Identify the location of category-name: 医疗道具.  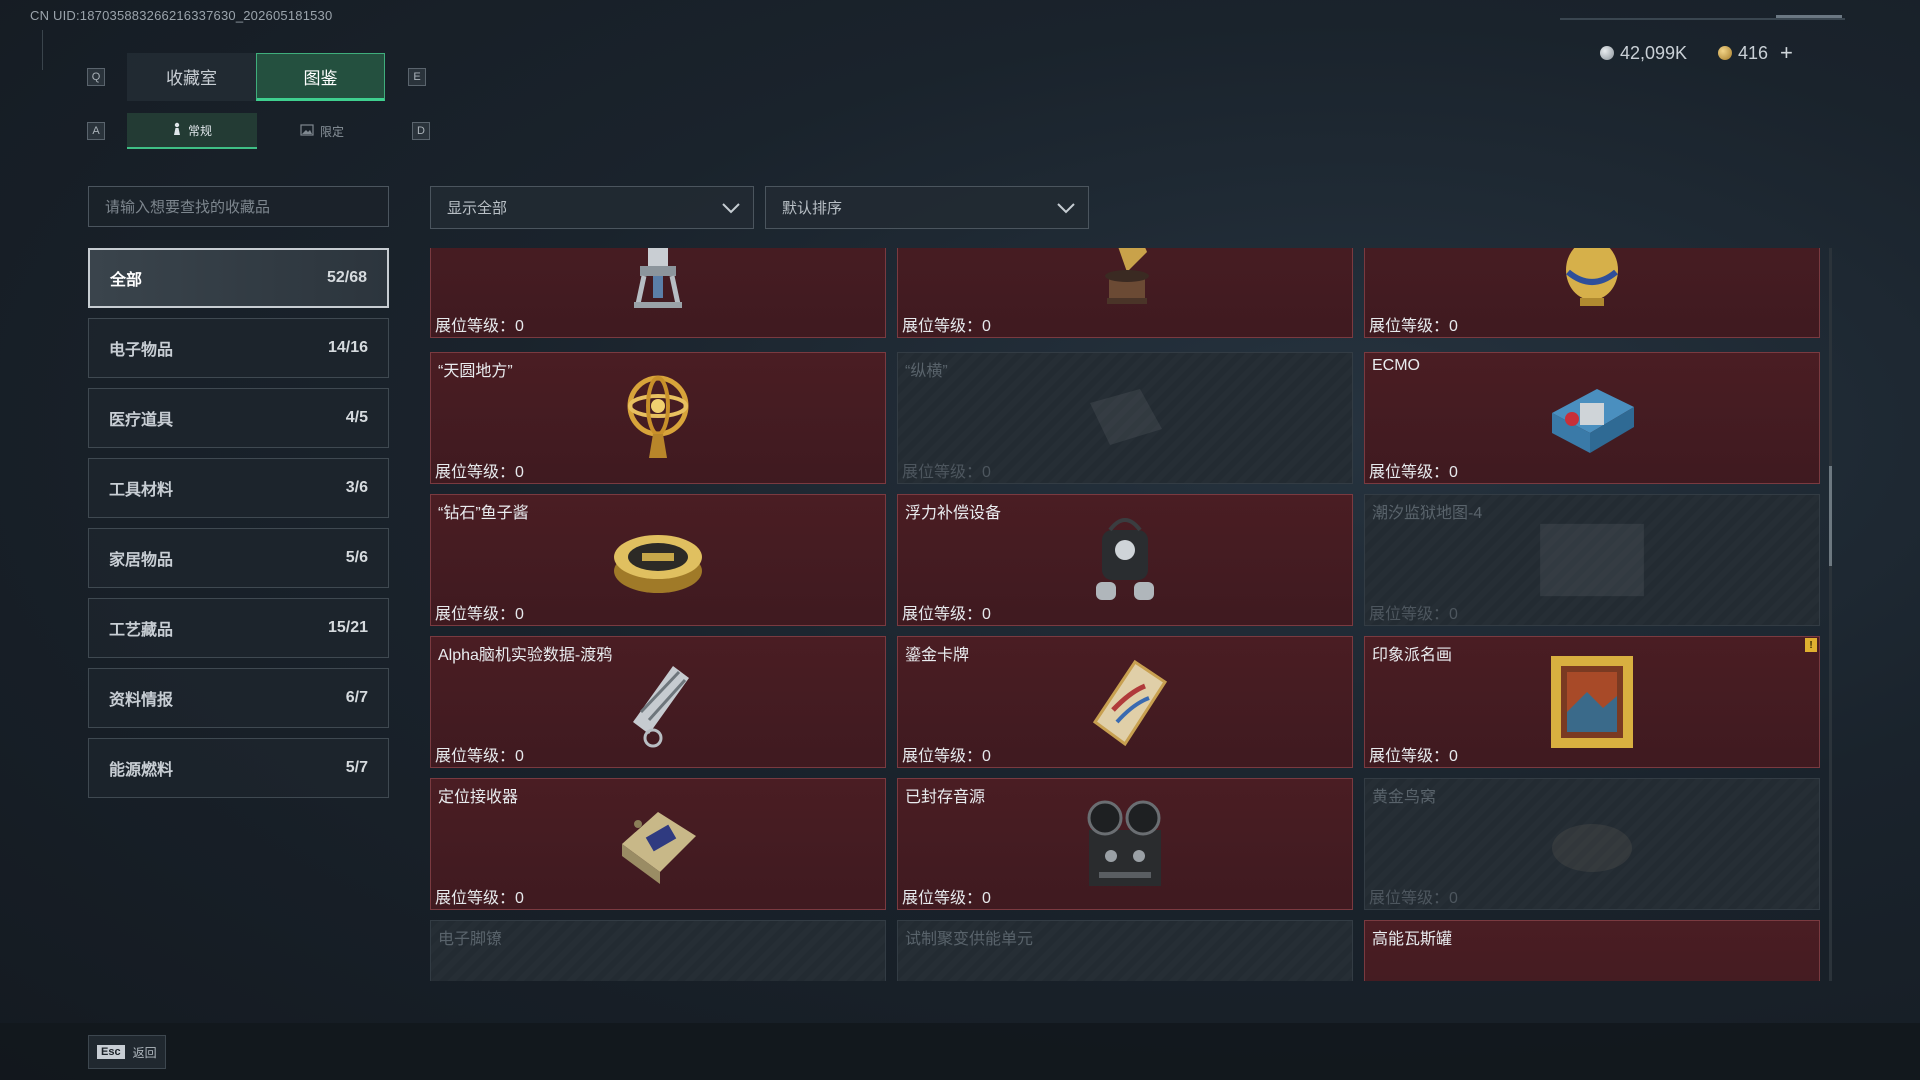
(141, 420).